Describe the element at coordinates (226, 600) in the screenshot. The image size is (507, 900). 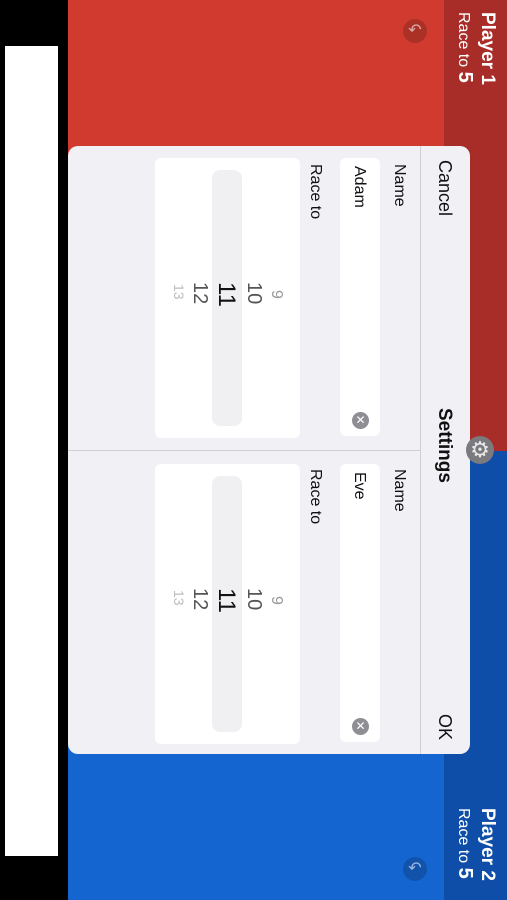
I see `p2-picker-selected: 11` at that location.